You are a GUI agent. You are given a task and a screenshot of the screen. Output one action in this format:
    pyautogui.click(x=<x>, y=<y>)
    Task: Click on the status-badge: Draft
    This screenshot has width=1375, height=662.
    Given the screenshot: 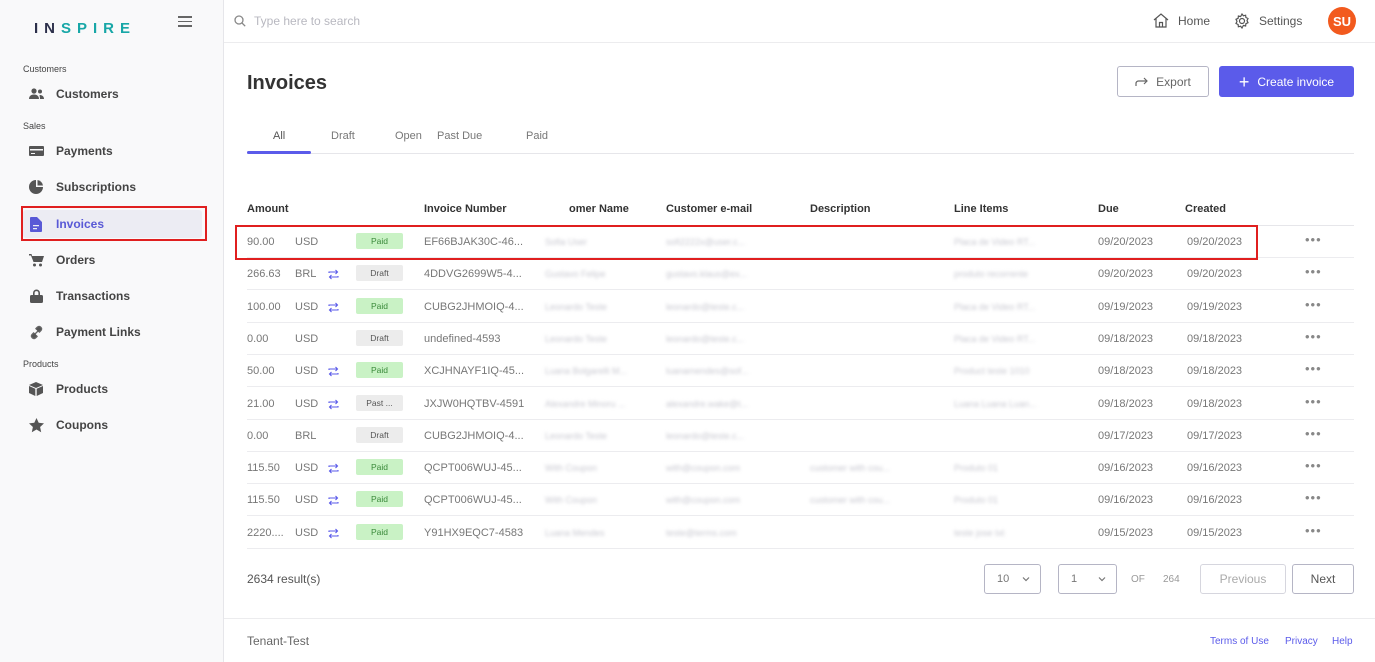 What is the action you would take?
    pyautogui.click(x=379, y=337)
    